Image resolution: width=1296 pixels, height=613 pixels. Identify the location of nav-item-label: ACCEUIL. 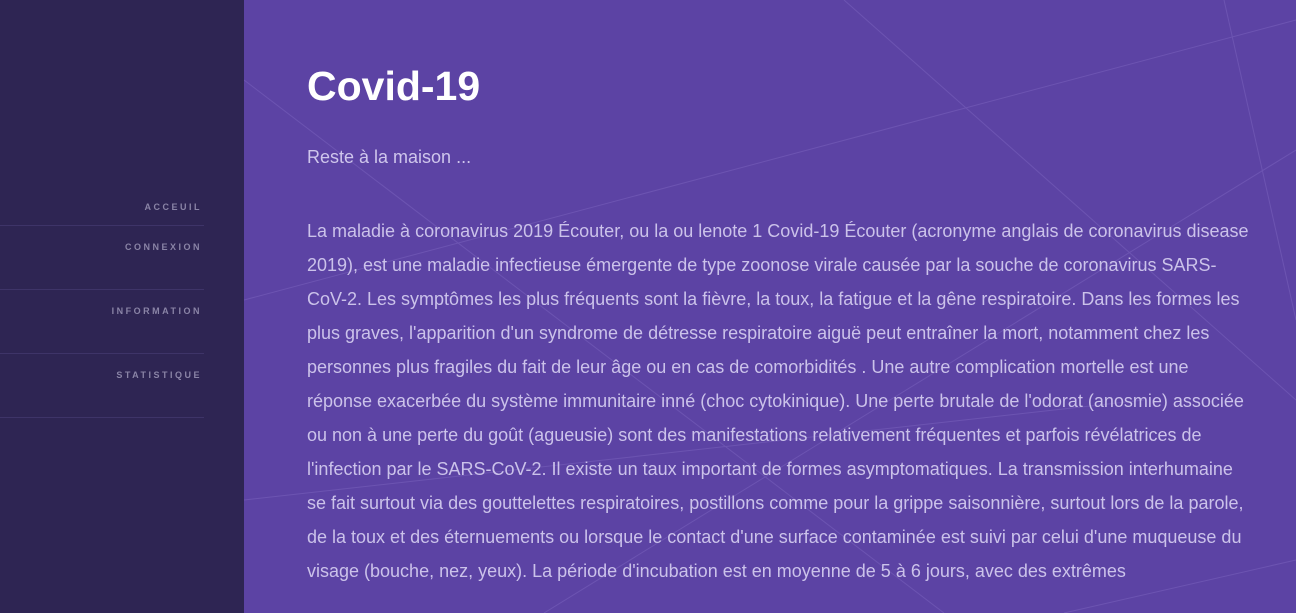
(173, 207).